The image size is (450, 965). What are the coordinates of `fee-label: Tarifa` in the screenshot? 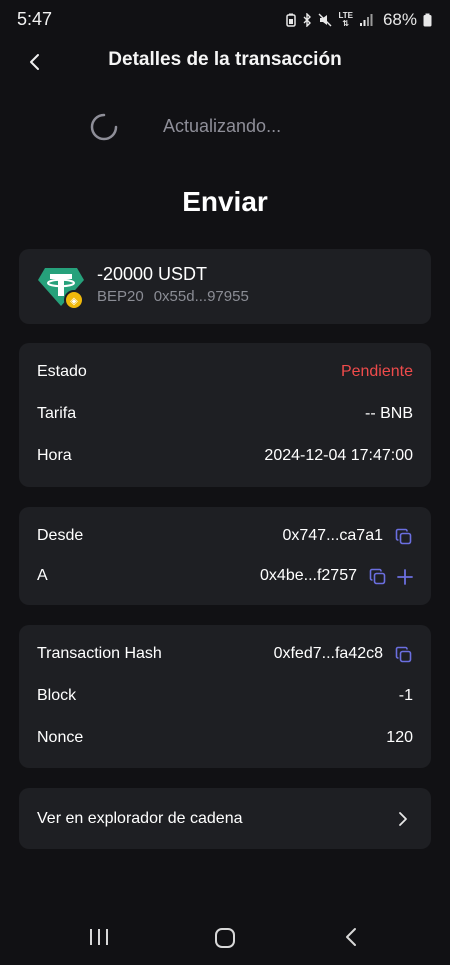 It's located at (57, 413).